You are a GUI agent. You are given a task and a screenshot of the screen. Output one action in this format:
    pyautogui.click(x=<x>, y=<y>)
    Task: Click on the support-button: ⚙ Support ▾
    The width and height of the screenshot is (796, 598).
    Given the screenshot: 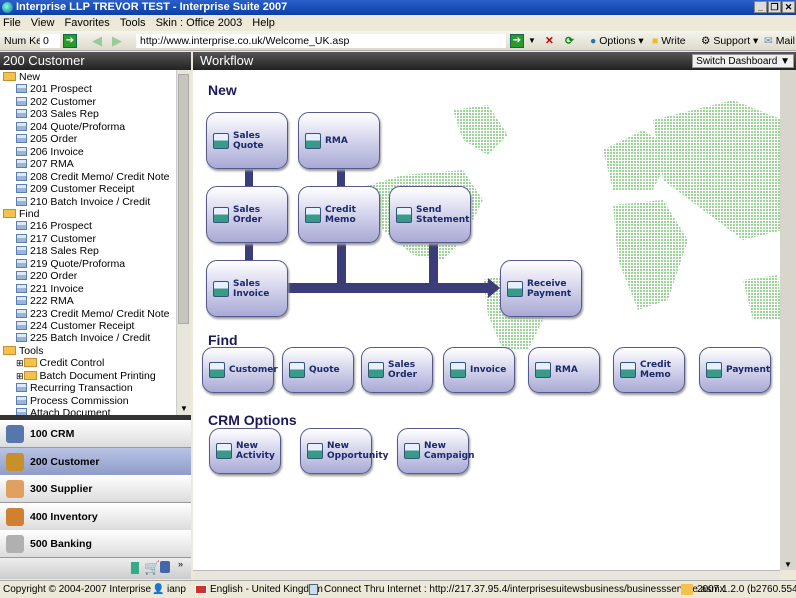 What is the action you would take?
    pyautogui.click(x=729, y=41)
    